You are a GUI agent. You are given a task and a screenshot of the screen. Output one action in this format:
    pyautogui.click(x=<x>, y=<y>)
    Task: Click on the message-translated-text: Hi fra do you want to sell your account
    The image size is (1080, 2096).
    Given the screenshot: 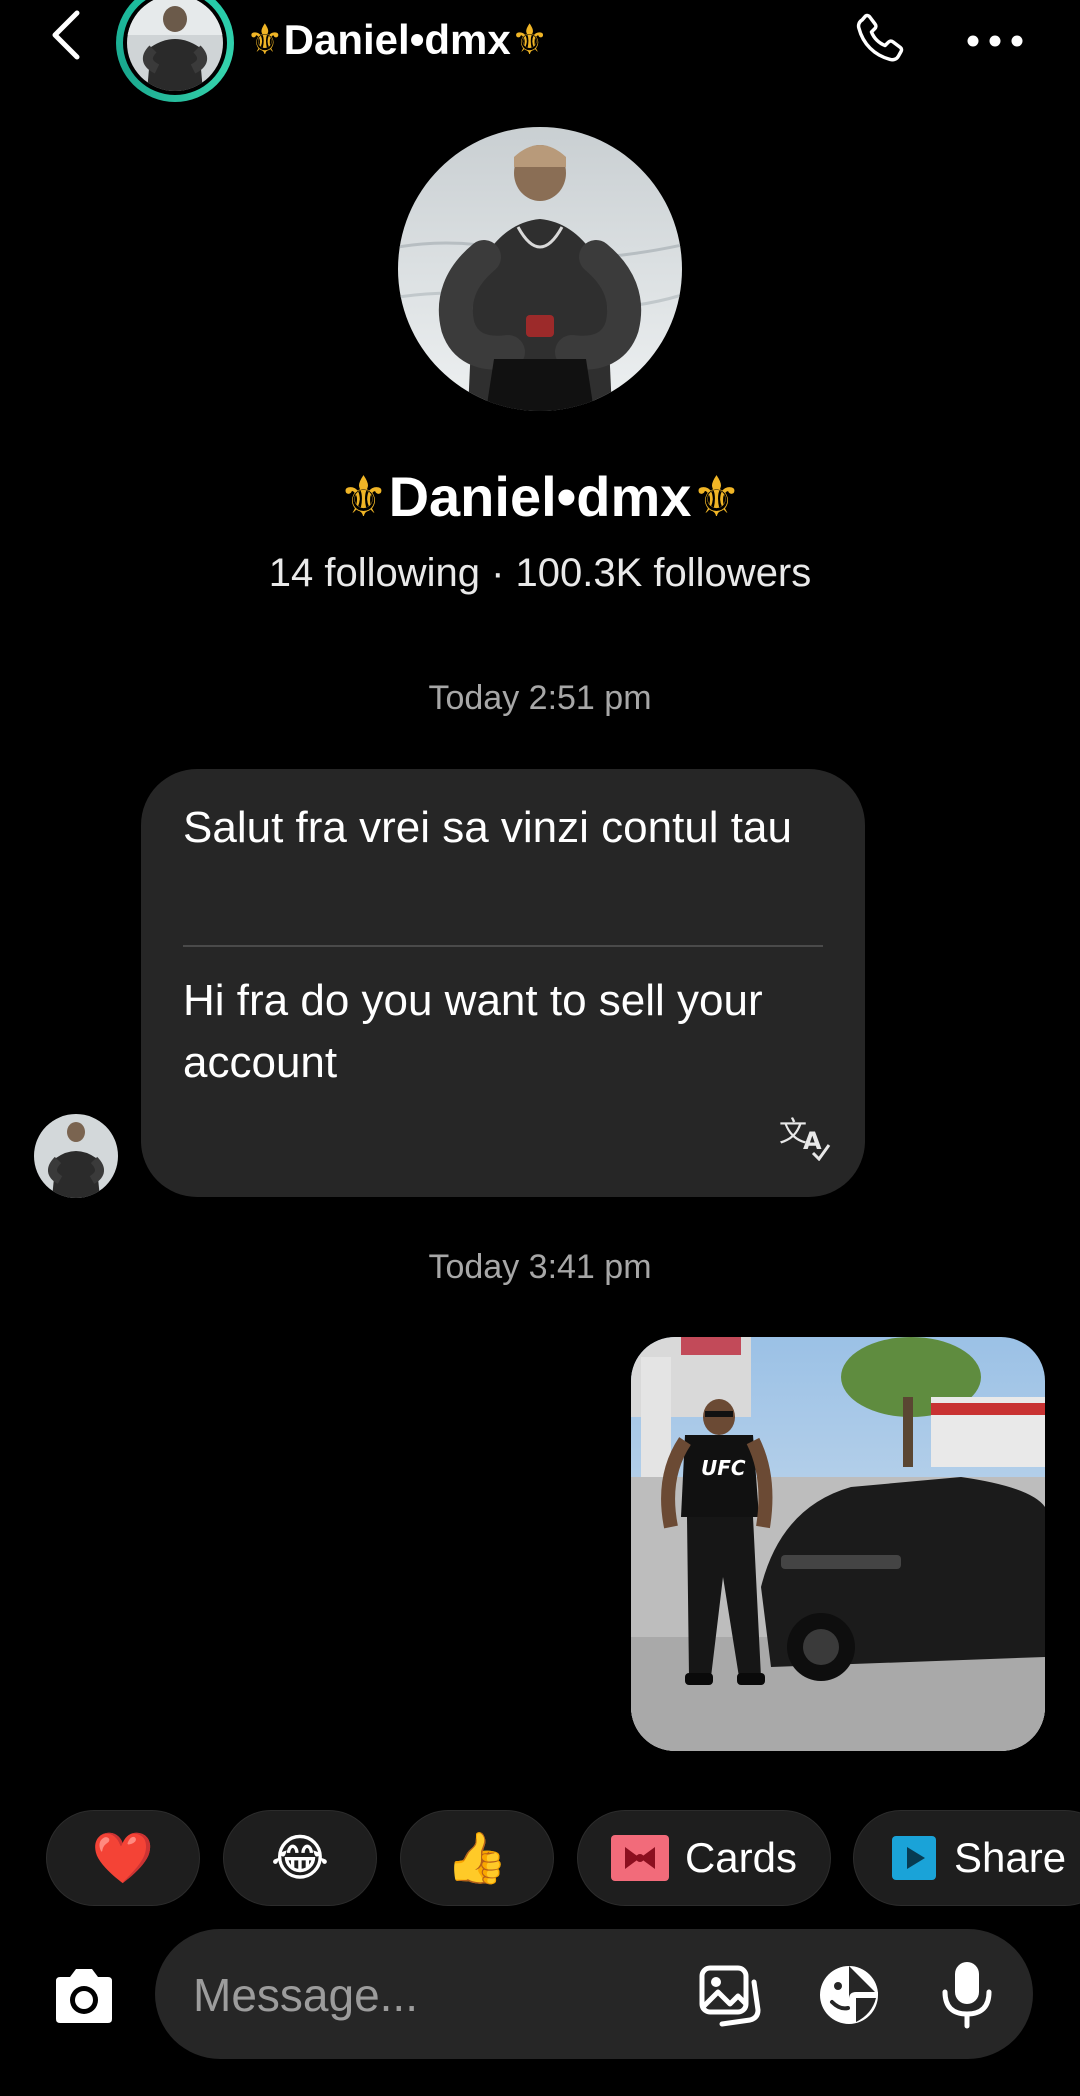 What is the action you would take?
    pyautogui.click(x=473, y=1031)
    